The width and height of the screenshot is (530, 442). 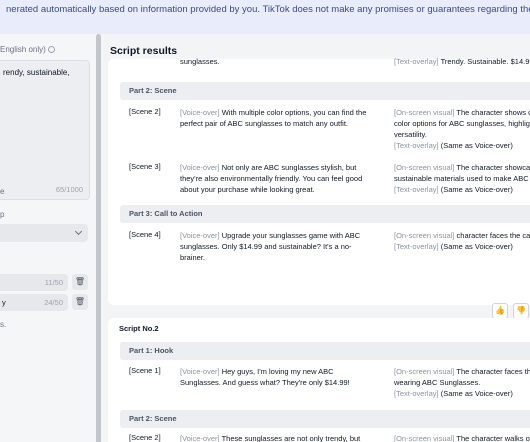 I want to click on visual-text: [On-screen visual] The character walks o, so click(x=462, y=437).